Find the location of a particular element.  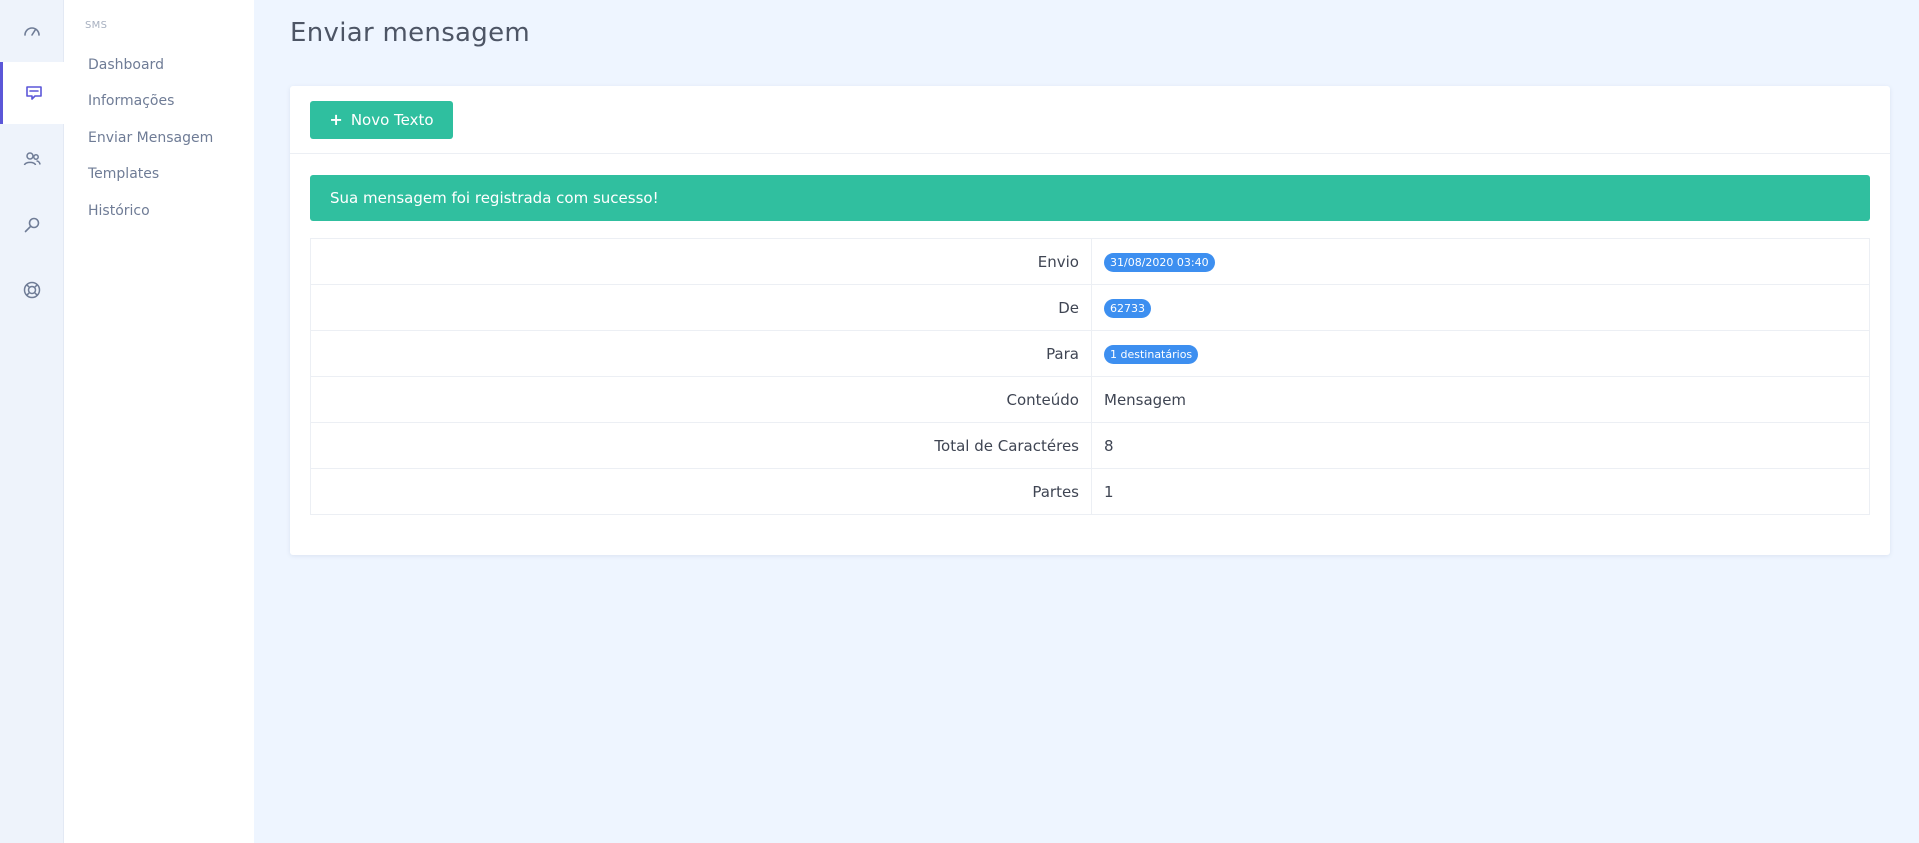

submenu-item-historico: Histórico is located at coordinates (119, 211).